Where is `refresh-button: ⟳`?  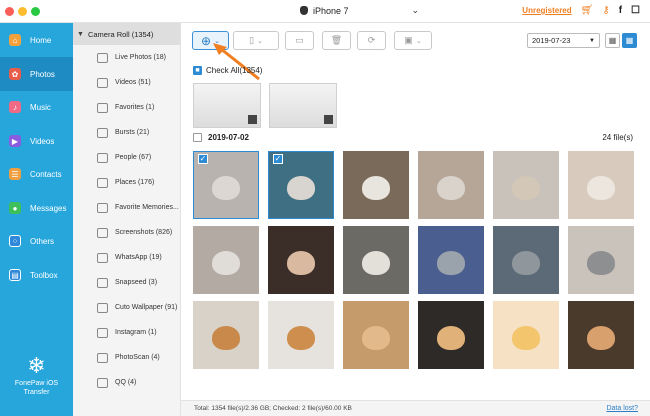 refresh-button: ⟳ is located at coordinates (371, 40).